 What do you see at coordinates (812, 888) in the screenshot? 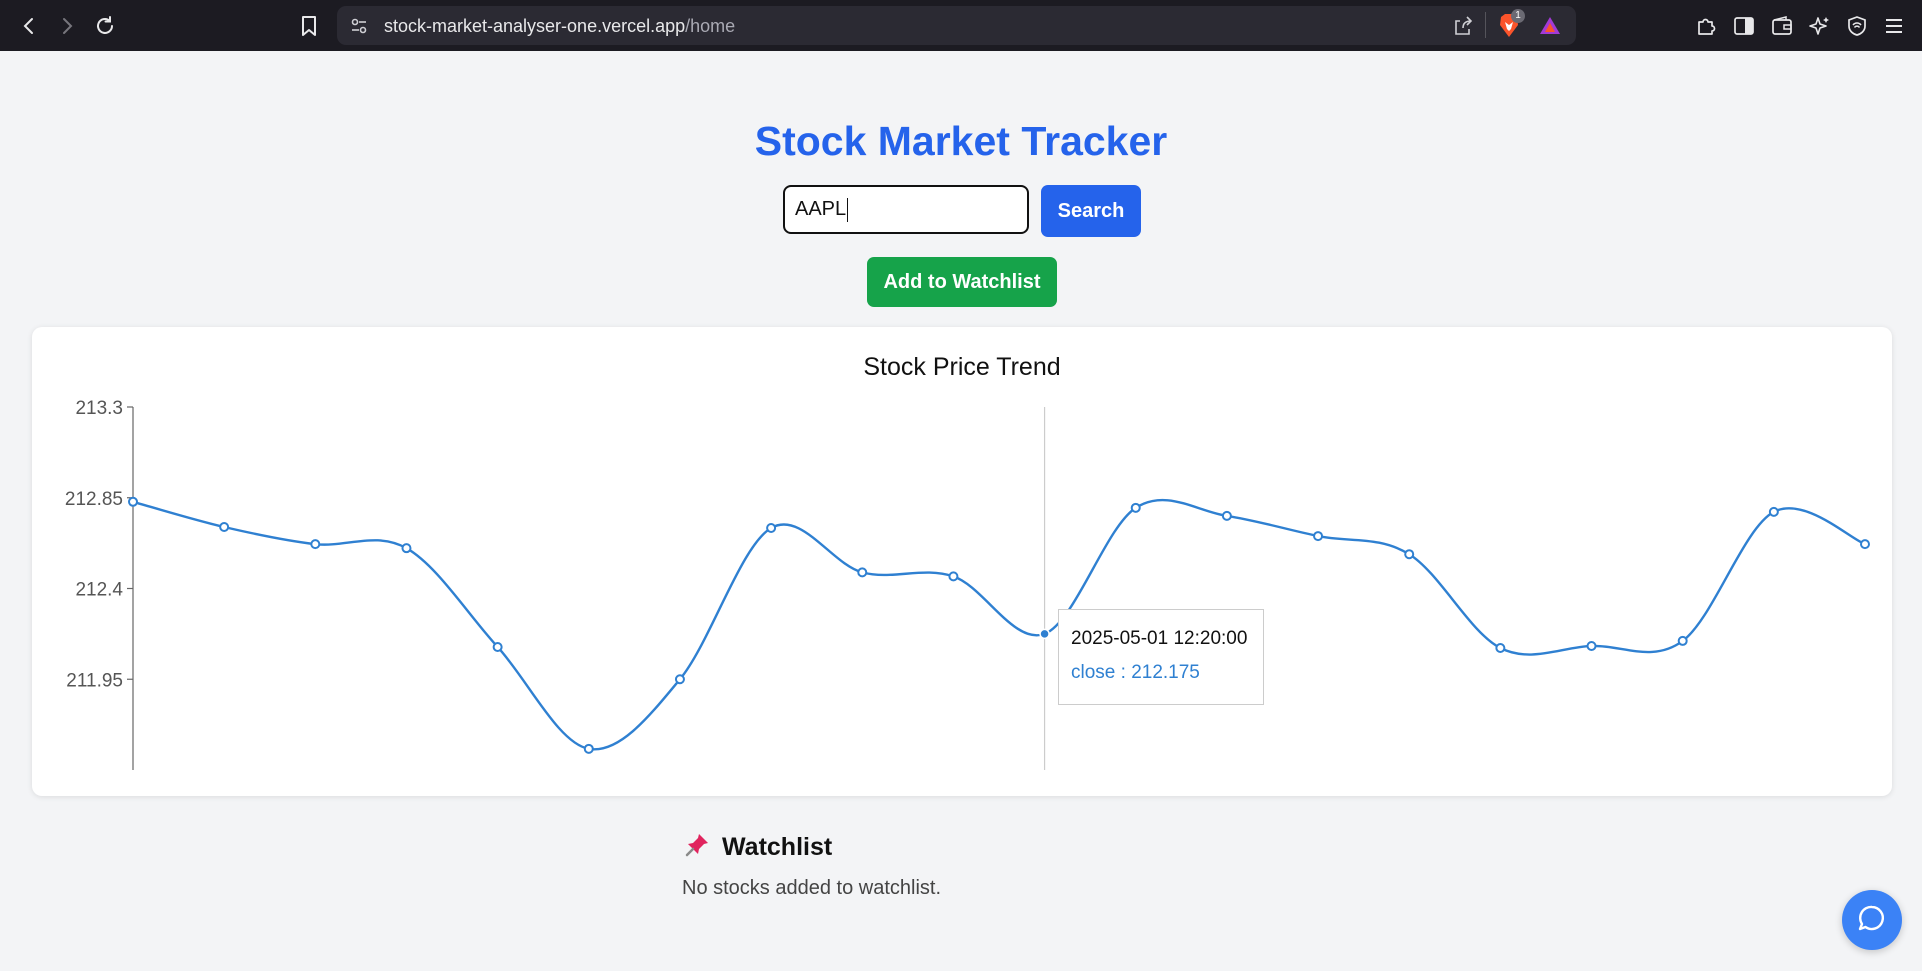
I see `watchlist-empty-text: No stocks added to watchlist.` at bounding box center [812, 888].